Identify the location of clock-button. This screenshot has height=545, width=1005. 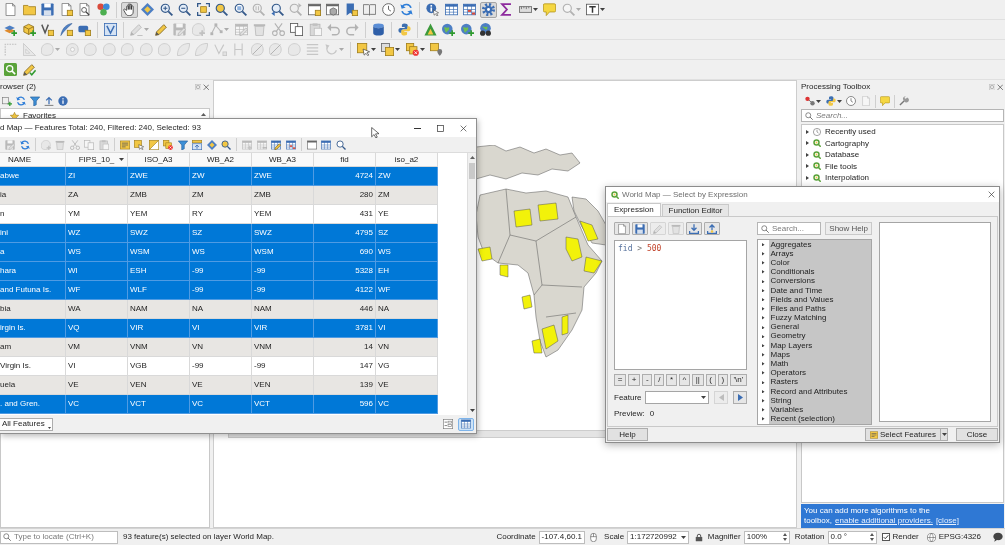
(388, 9).